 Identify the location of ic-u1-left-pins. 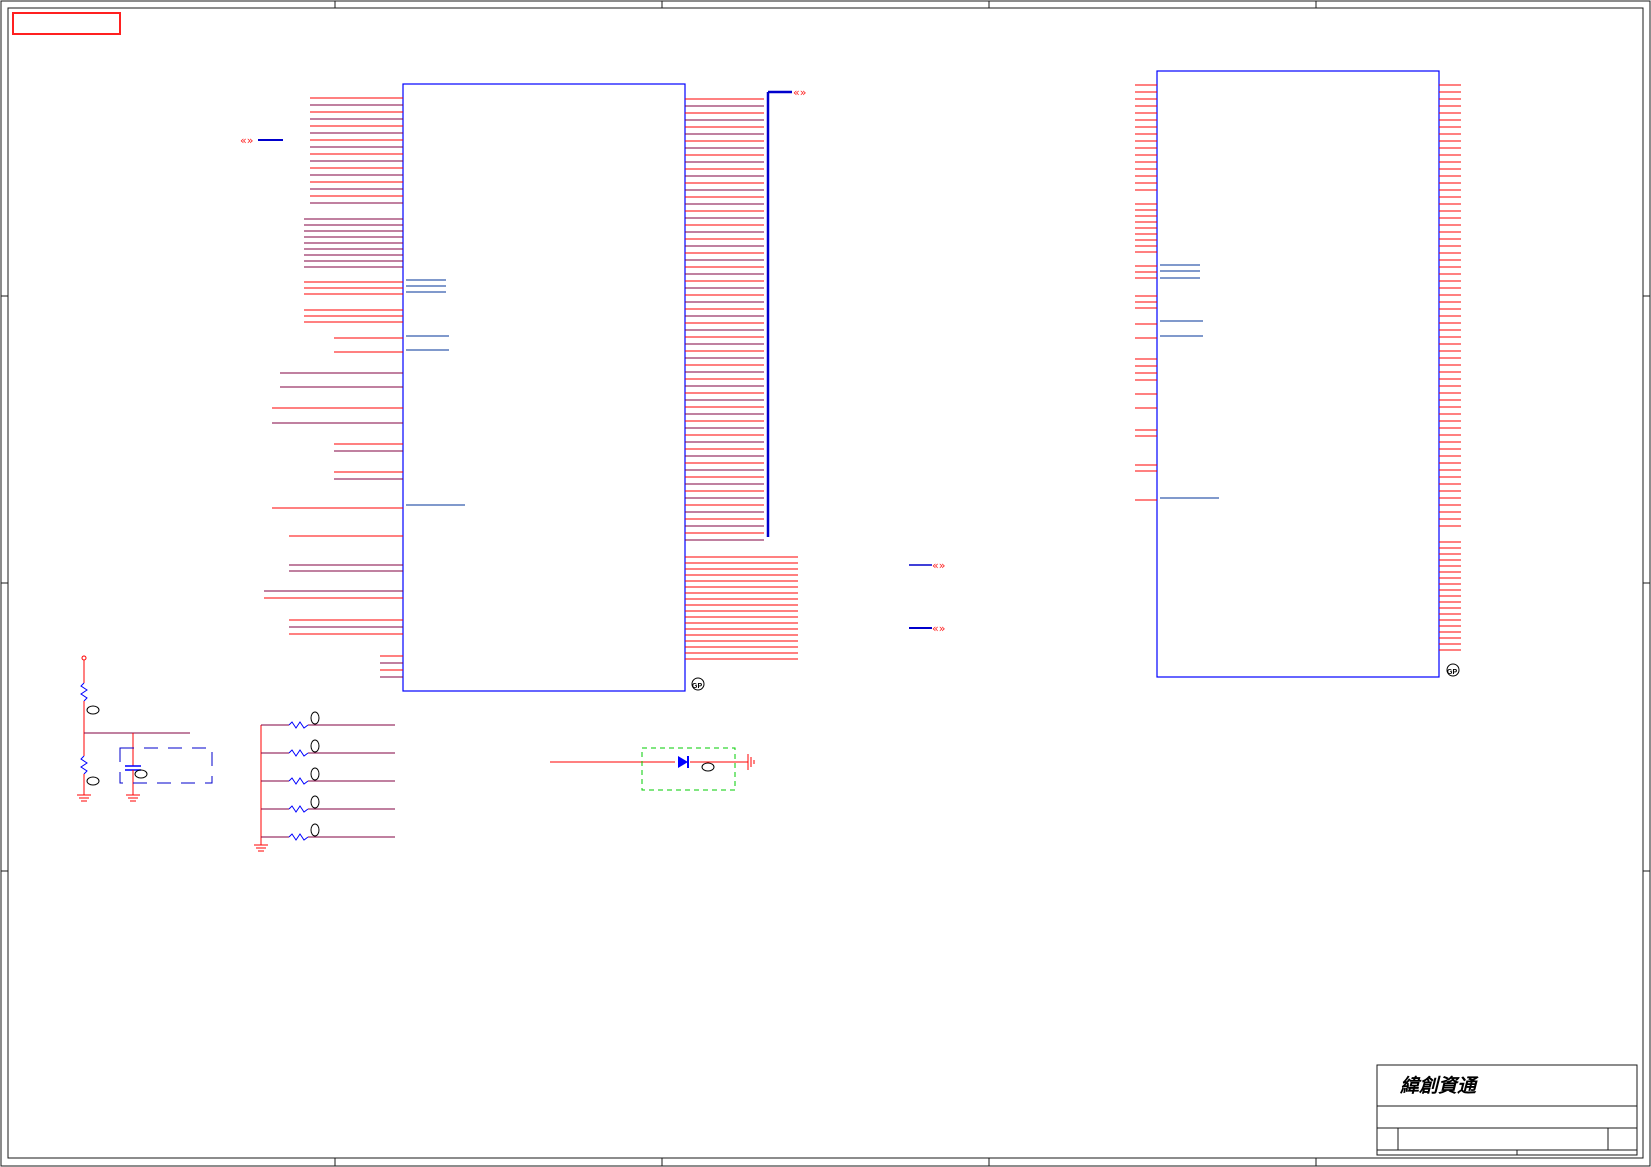
(333, 387).